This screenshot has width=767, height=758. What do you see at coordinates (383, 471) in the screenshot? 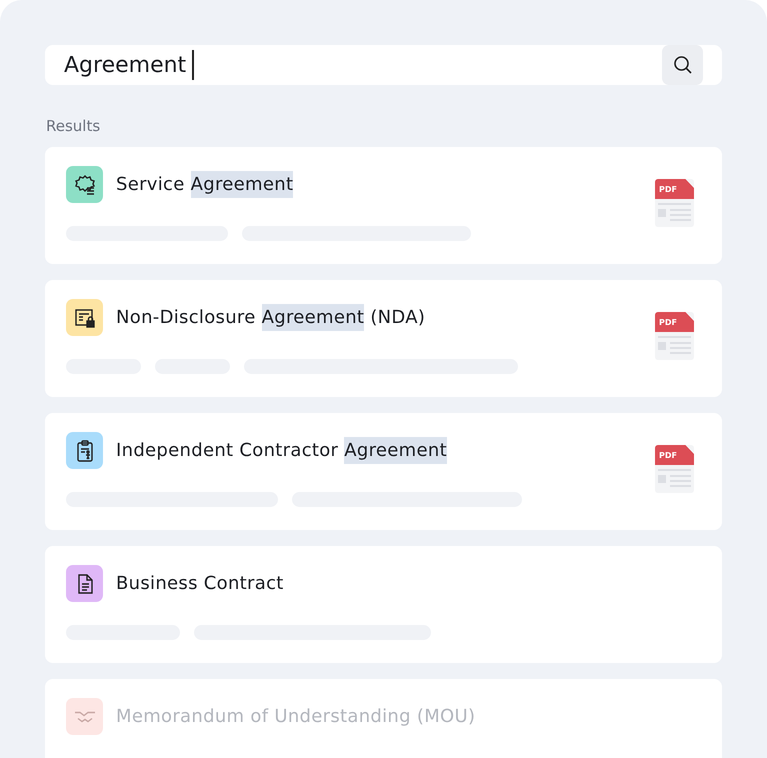
I see `result-card: Independent Contractor Agreement PDF` at bounding box center [383, 471].